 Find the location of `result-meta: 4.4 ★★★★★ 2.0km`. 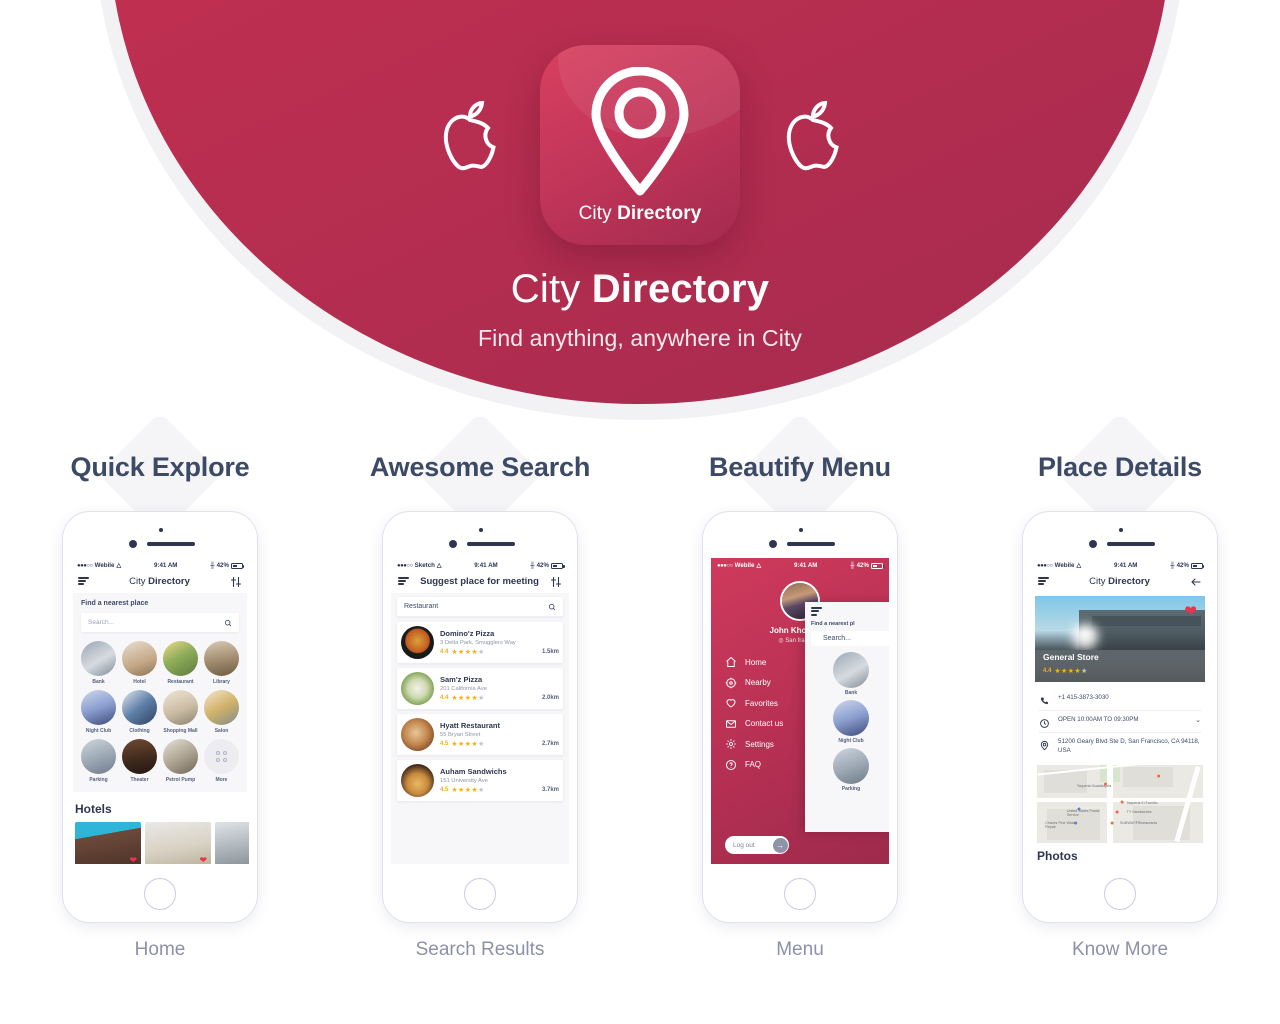

result-meta: 4.4 ★★★★★ 2.0km is located at coordinates (499, 698).